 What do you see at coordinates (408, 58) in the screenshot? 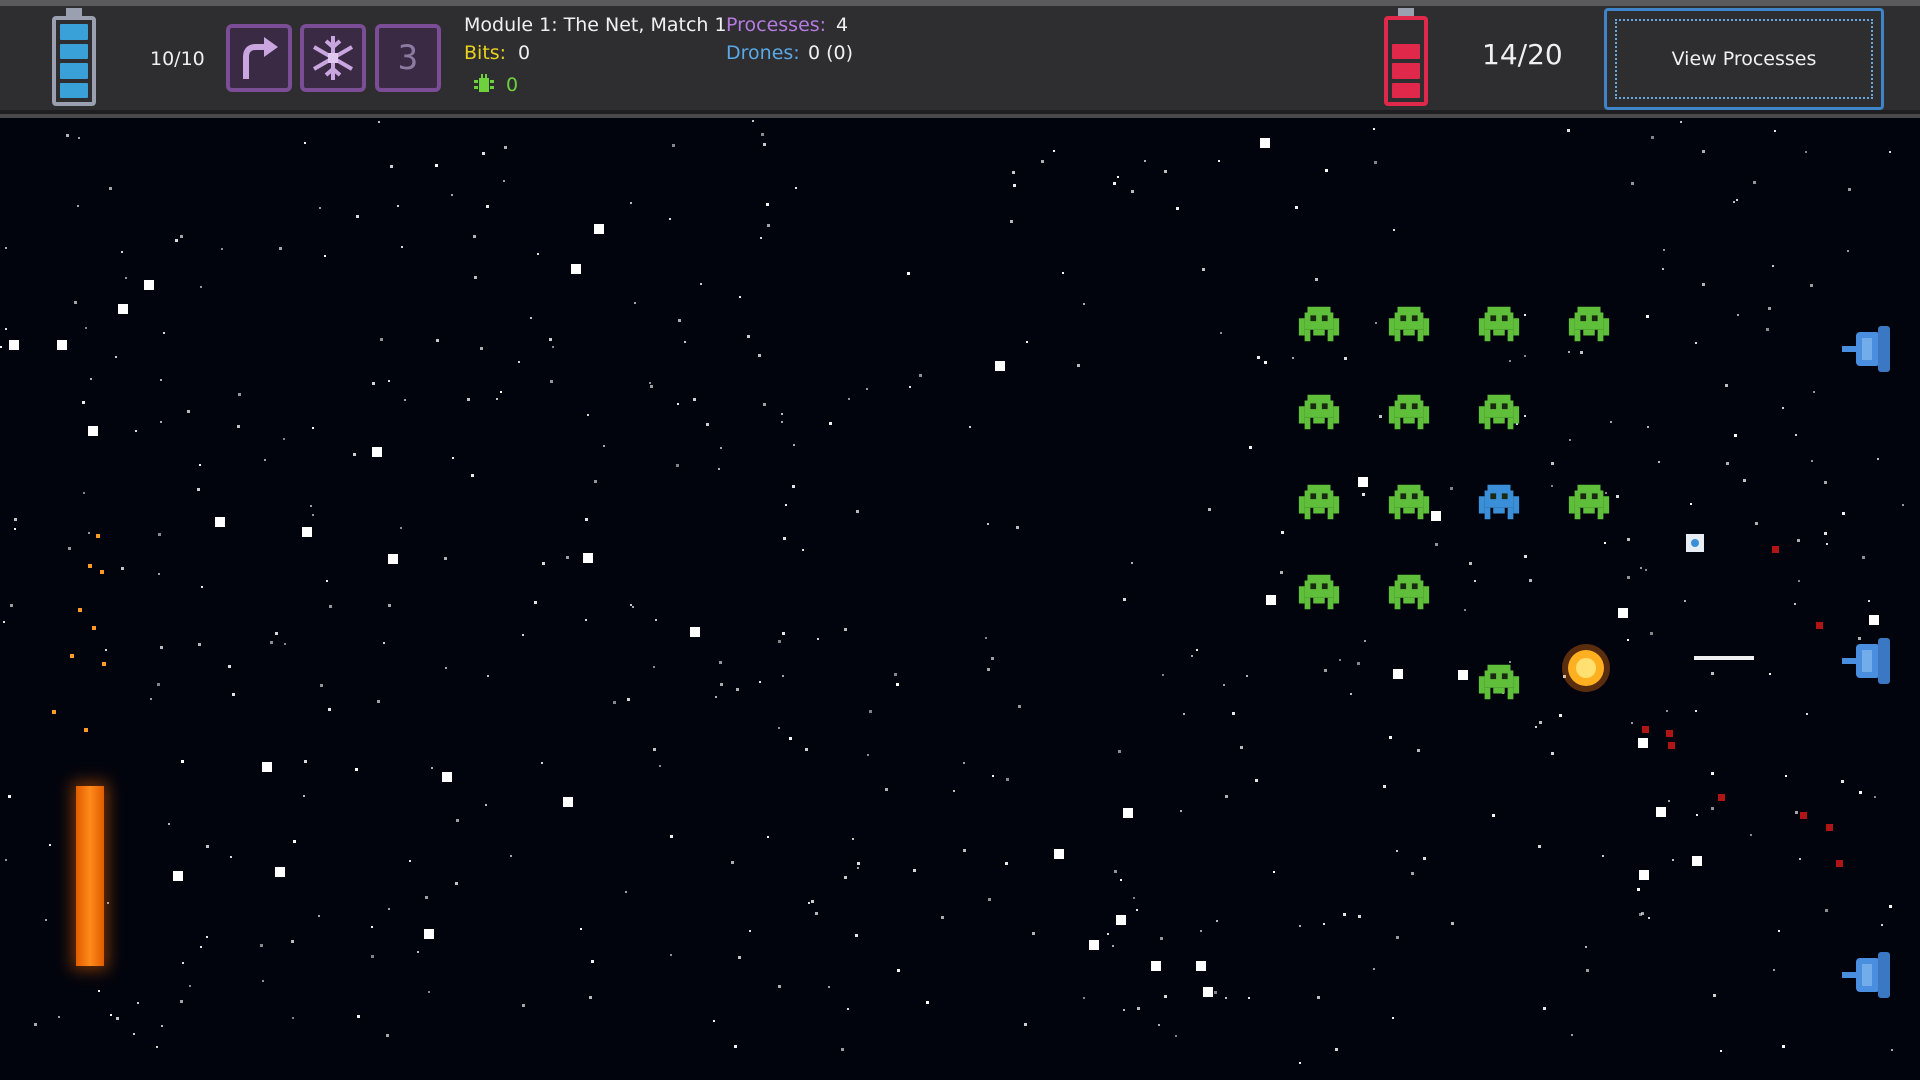
I see `ability-3-button: 3` at bounding box center [408, 58].